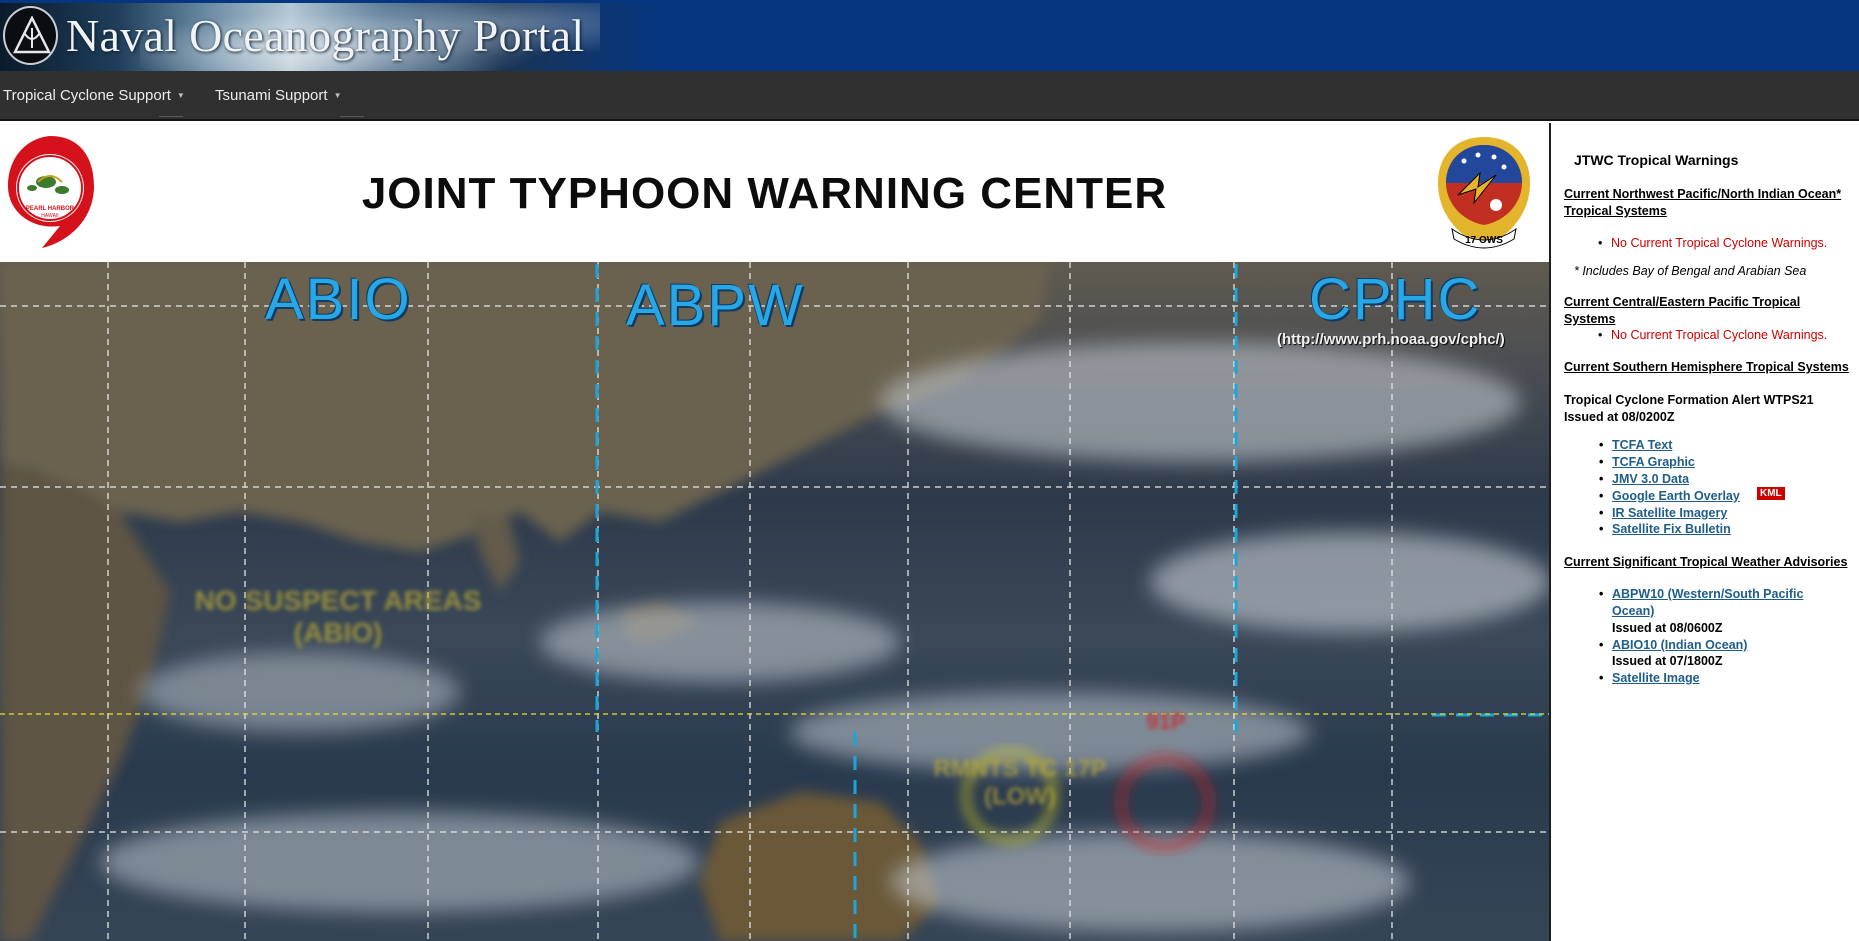  What do you see at coordinates (1484, 240) in the screenshot?
I see `svg-text: 17 OWS` at bounding box center [1484, 240].